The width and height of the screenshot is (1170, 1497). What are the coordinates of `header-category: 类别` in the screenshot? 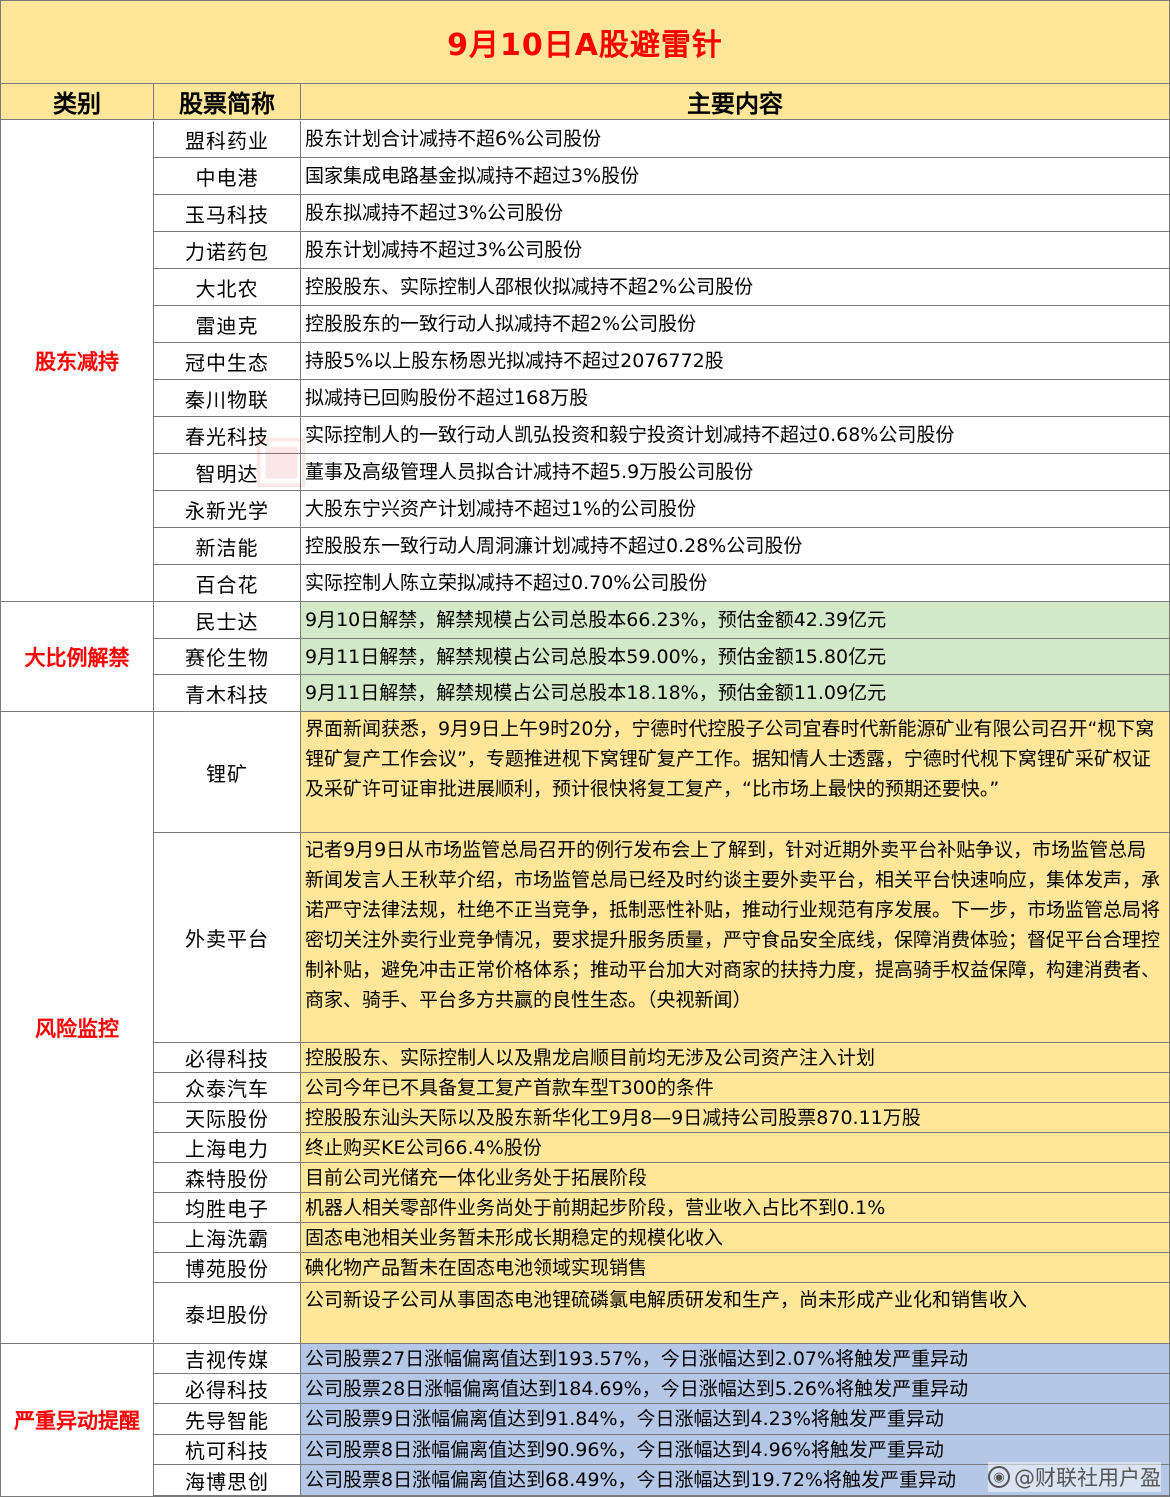 It's located at (77, 102).